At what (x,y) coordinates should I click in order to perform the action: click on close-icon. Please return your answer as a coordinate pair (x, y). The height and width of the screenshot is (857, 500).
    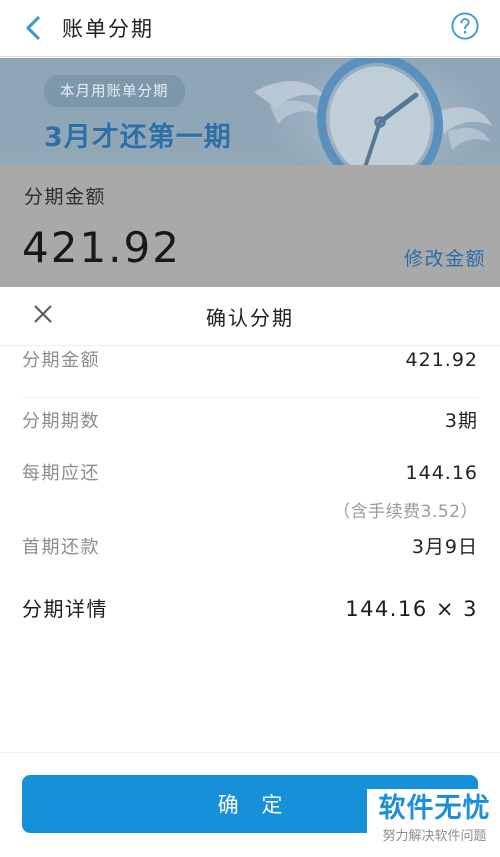
    Looking at the image, I should click on (43, 316).